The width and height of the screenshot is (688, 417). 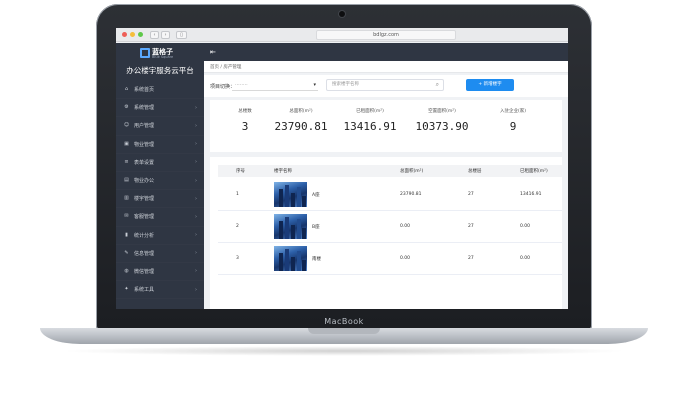 What do you see at coordinates (390, 259) in the screenshot?
I see `table-row: 3 南楼 0.00 27 0.00` at bounding box center [390, 259].